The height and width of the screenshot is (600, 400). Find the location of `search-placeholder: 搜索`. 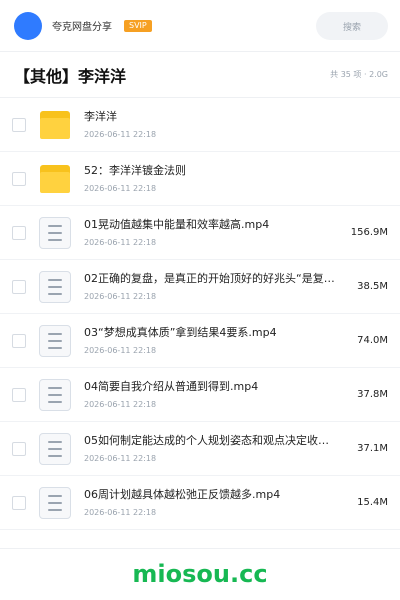

search-placeholder: 搜索 is located at coordinates (351, 27).